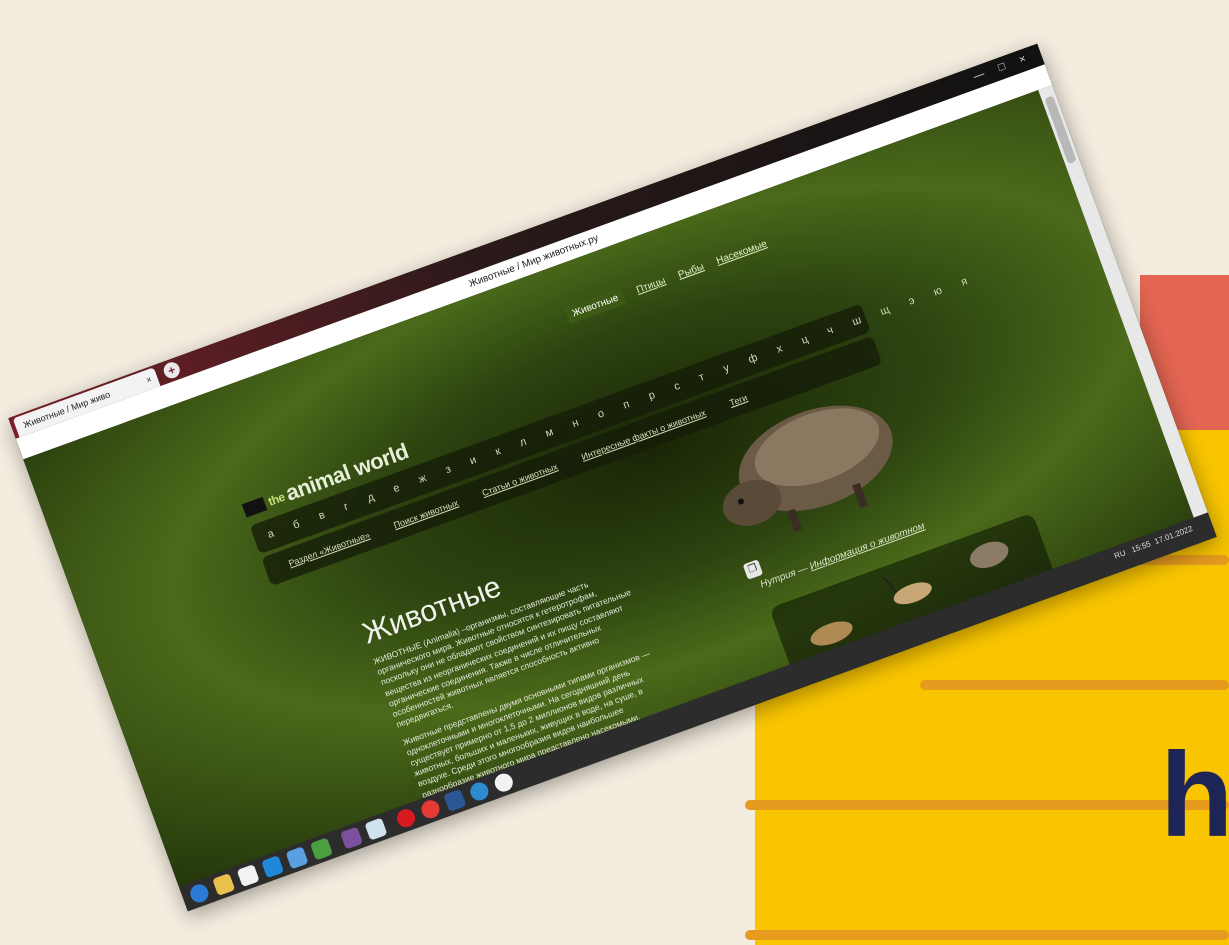 The height and width of the screenshot is (945, 1229). Describe the element at coordinates (857, 321) in the screenshot. I see `alphabet-letter: ш` at that location.